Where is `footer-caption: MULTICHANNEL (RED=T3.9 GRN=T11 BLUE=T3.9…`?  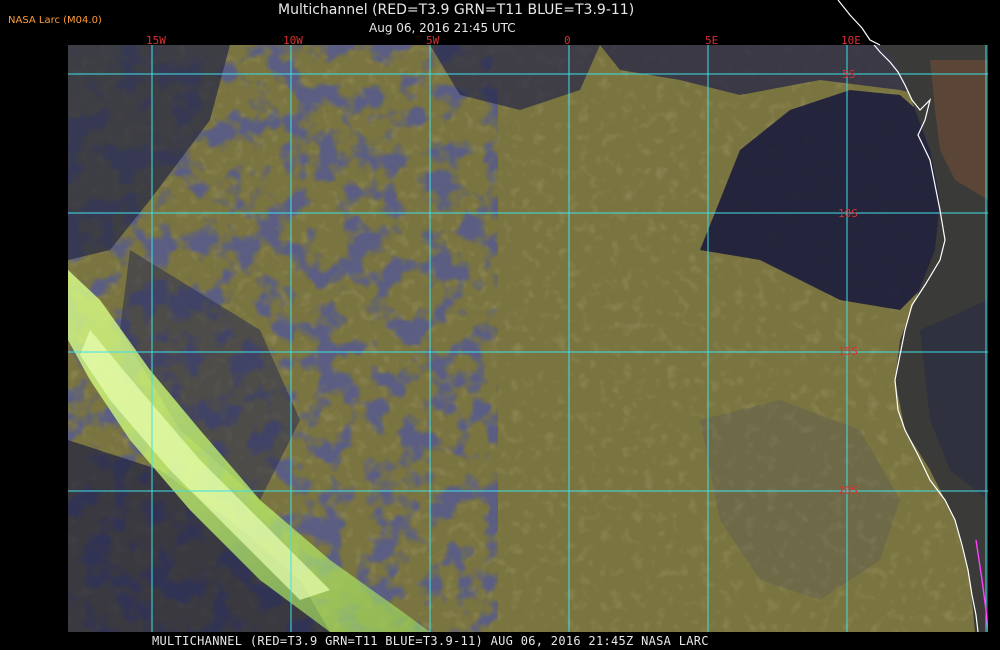
footer-caption: MULTICHANNEL (RED=T3.9 GRN=T11 BLUE=T3.9… is located at coordinates (430, 641).